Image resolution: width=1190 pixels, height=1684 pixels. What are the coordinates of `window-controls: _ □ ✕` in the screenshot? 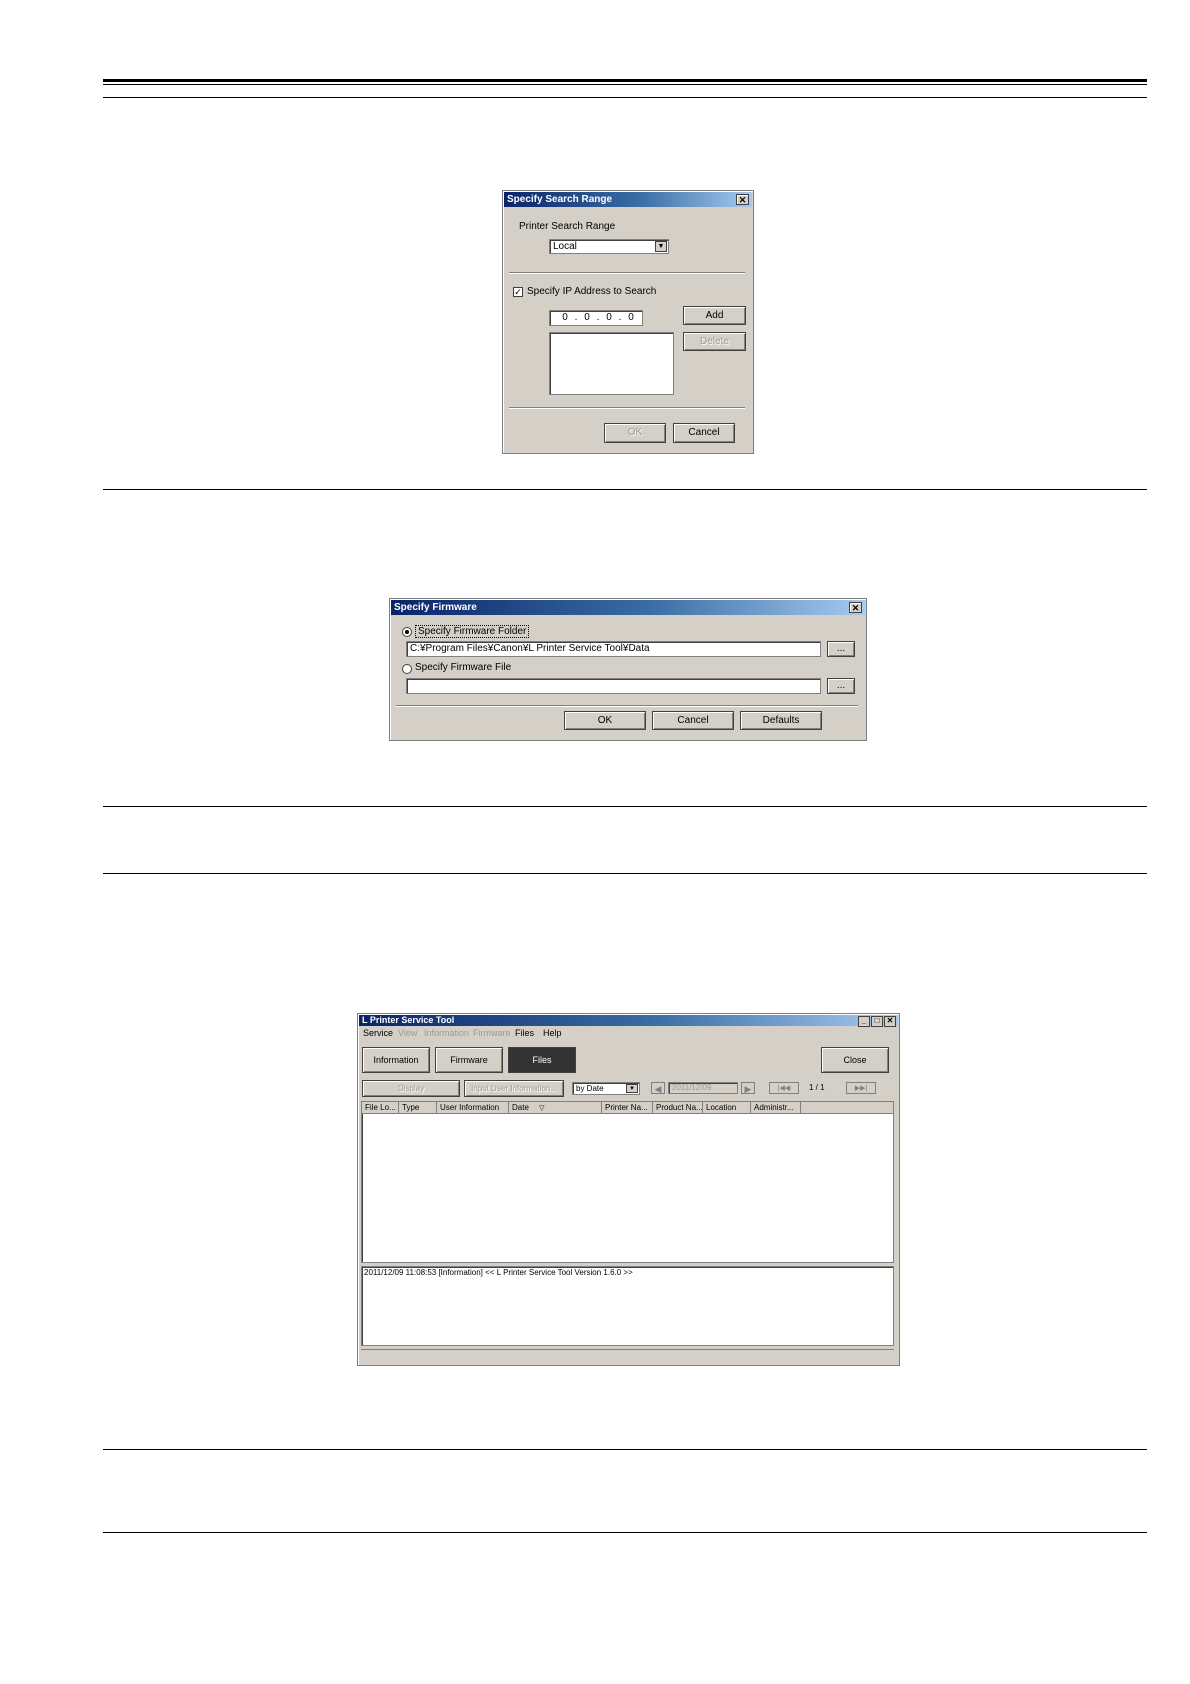 It's located at (876, 1021).